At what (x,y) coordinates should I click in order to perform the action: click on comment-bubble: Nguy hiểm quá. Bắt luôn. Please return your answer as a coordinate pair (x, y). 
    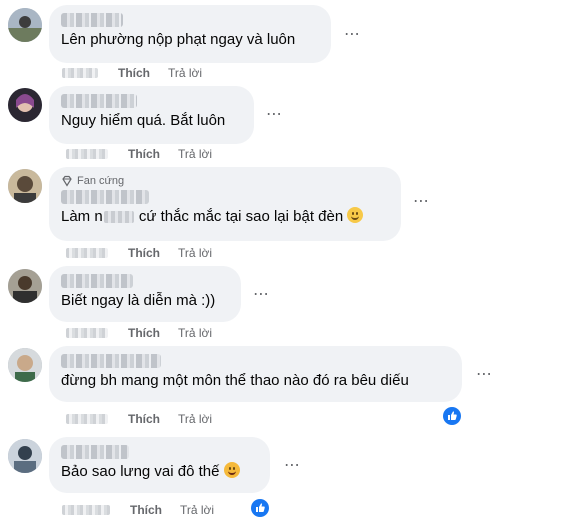
    Looking at the image, I should click on (151, 115).